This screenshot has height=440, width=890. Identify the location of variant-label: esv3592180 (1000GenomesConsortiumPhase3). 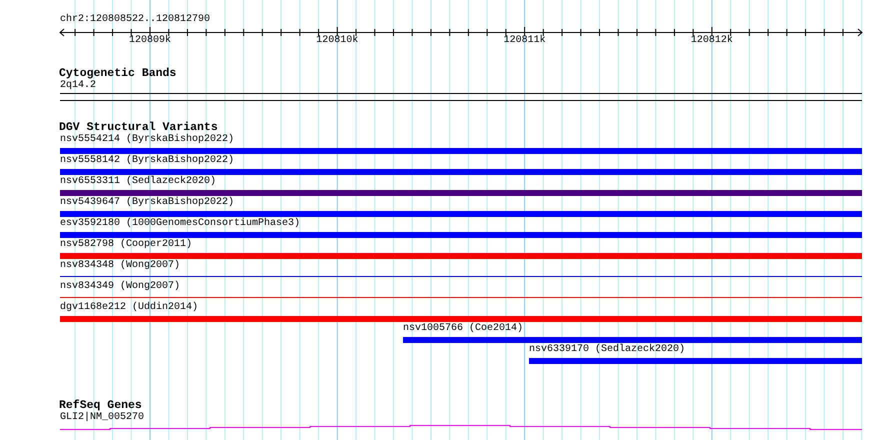
(180, 224).